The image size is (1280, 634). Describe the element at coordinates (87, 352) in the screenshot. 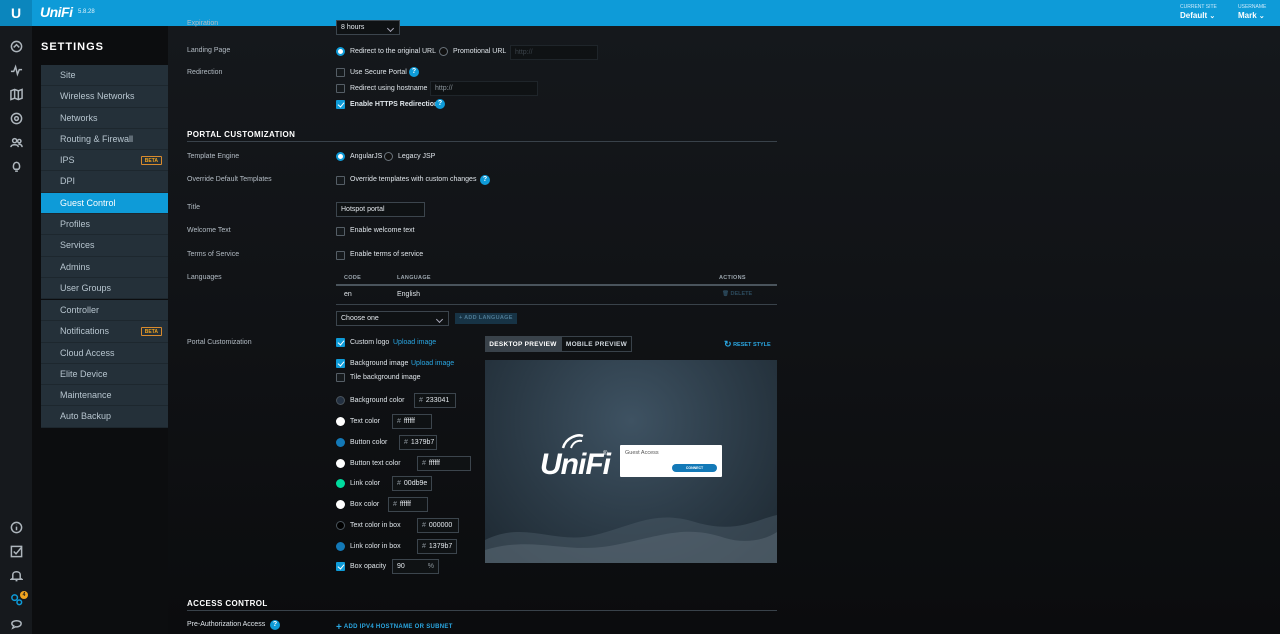

I see `sidebar-item-label: Cloud Access` at that location.